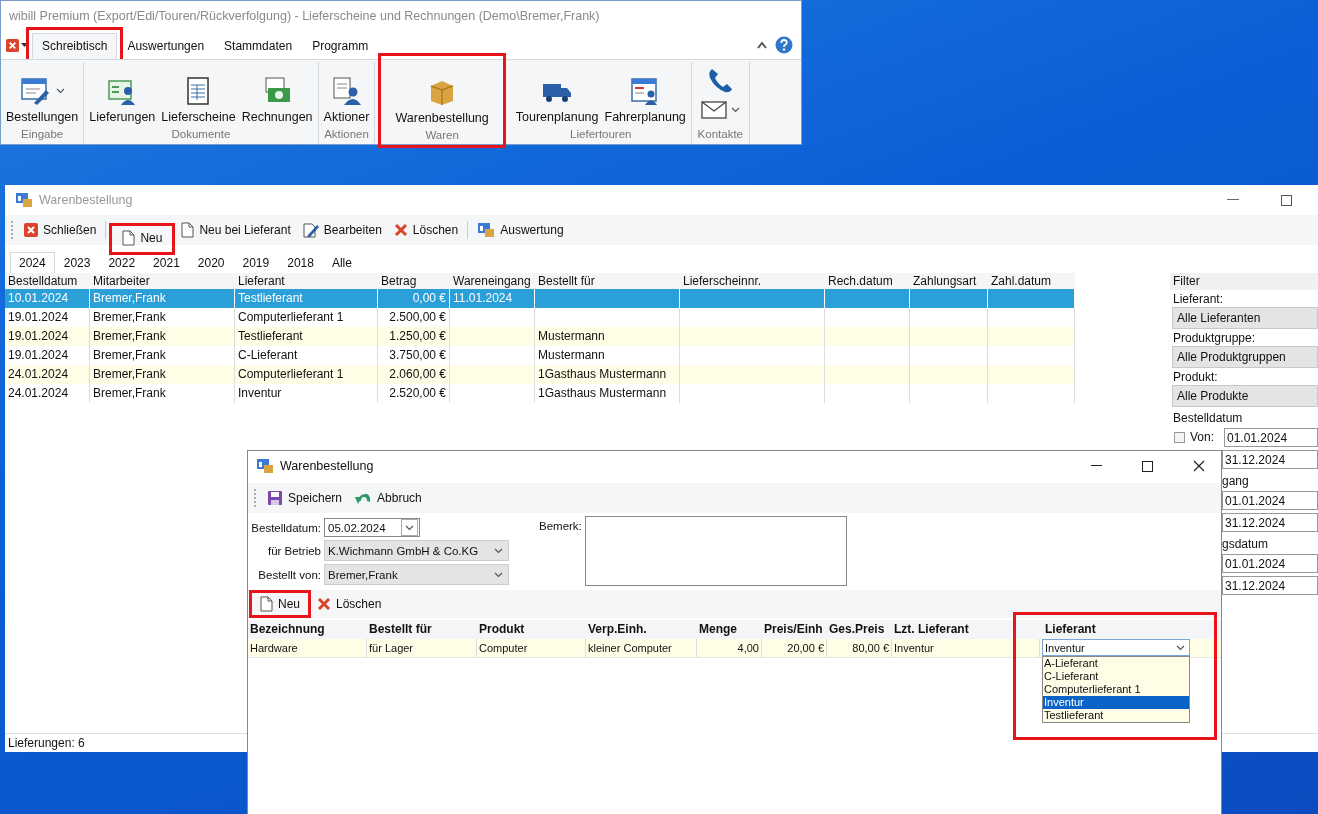  I want to click on dropdown-option: Testlieferant, so click(1116, 715).